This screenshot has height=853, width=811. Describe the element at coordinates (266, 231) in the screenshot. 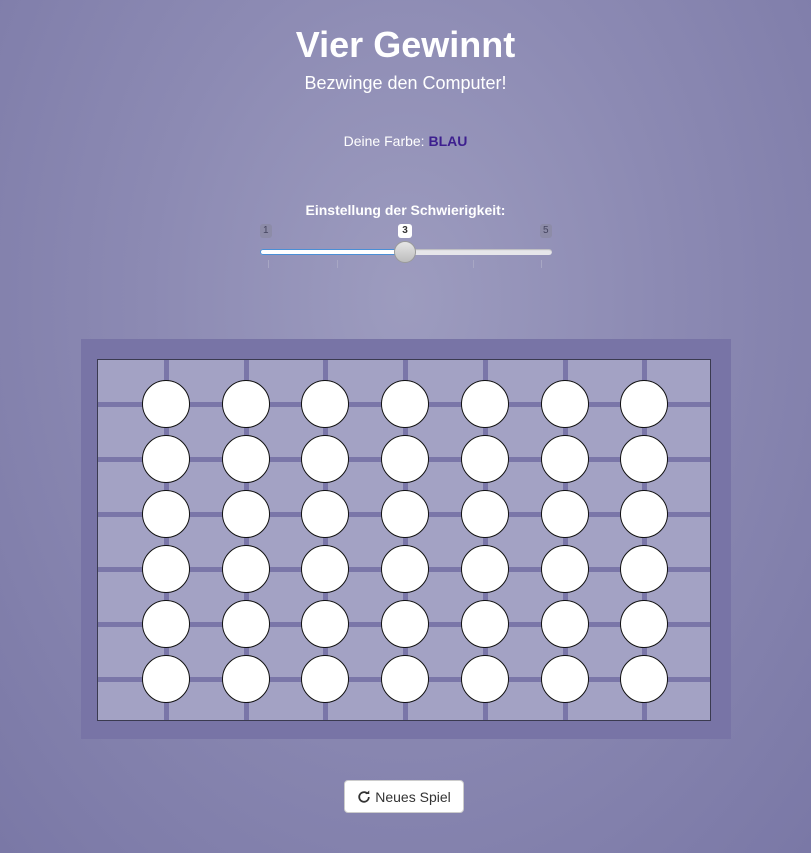

I see `difficulty-min-label: 1` at that location.